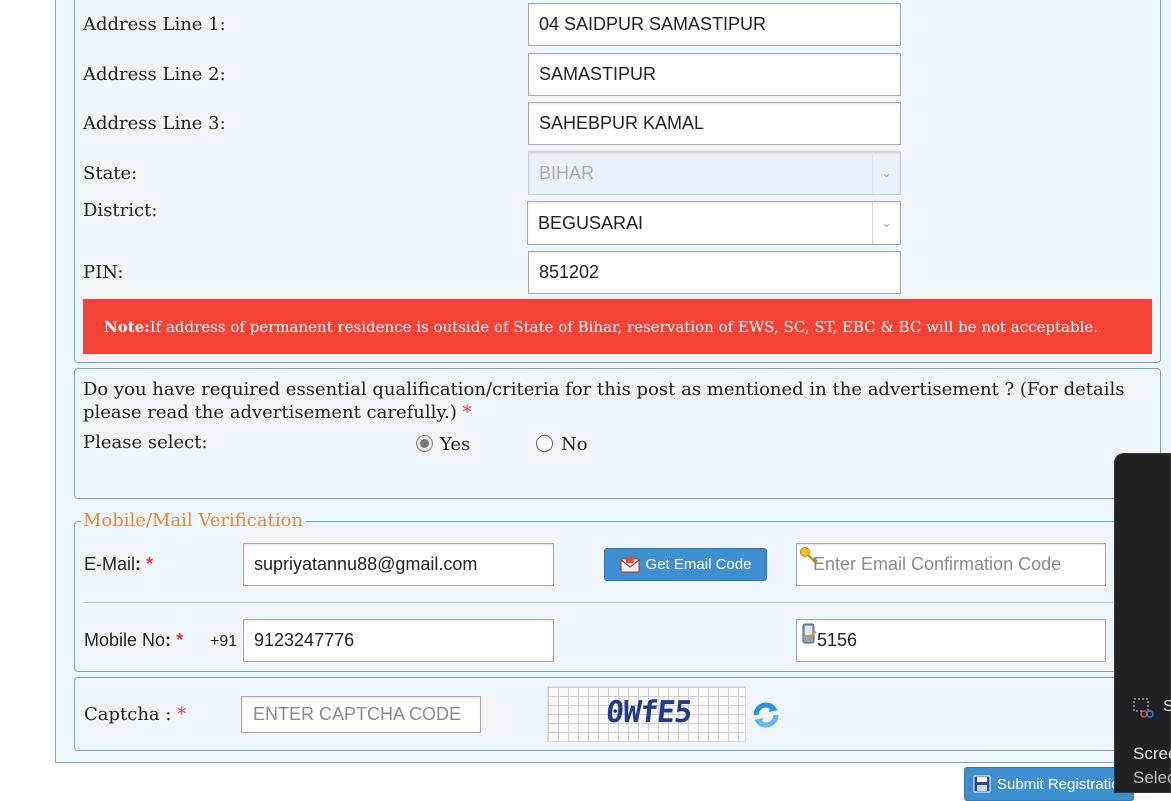  Describe the element at coordinates (224, 641) in the screenshot. I see `country-code: +91` at that location.